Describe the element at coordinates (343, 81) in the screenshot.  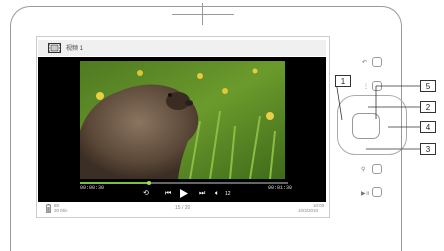
I see `callout-1: 1` at that location.